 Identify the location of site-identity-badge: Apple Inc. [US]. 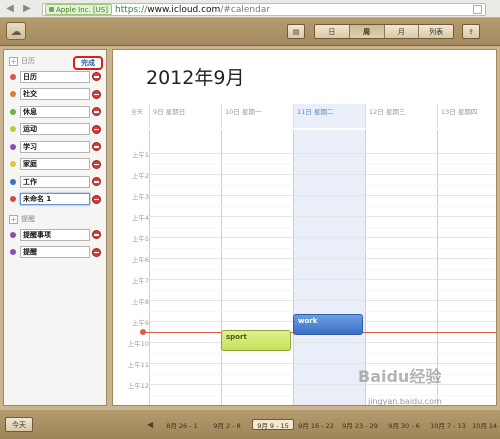
(78, 9).